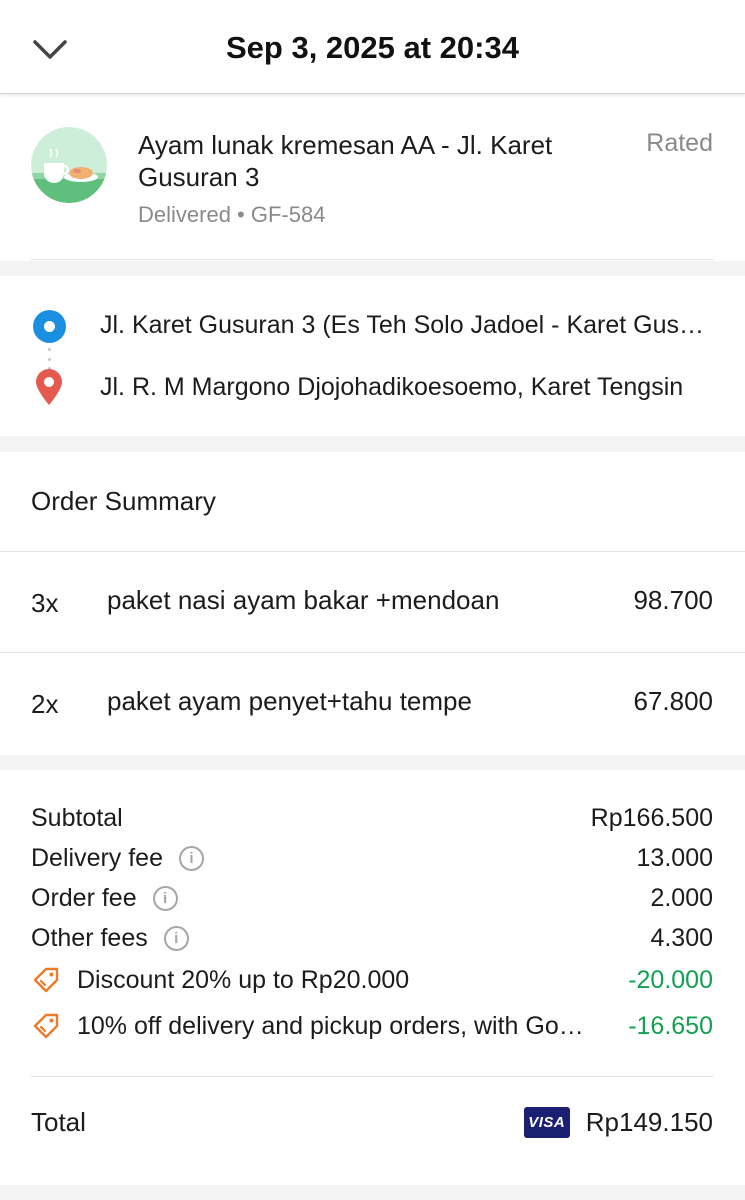 The image size is (745, 1200). I want to click on item-price: 67.800, so click(673, 701).